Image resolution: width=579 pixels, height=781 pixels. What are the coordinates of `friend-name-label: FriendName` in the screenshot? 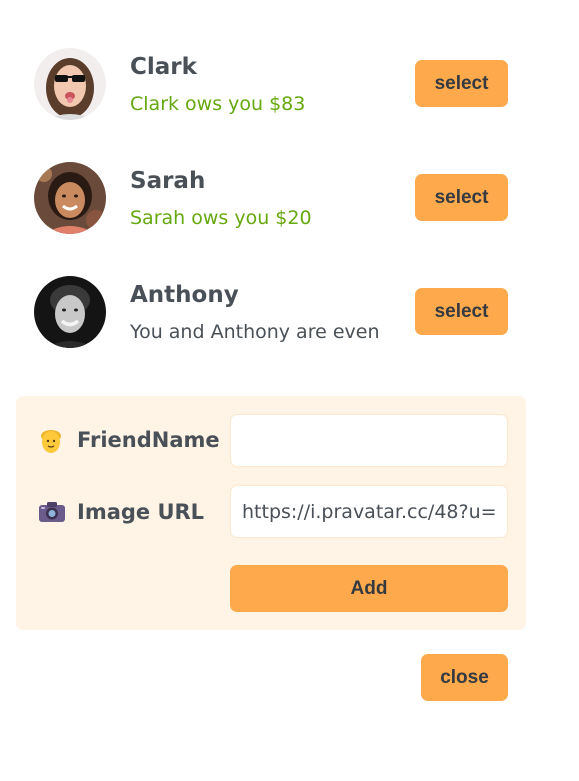 It's located at (129, 440).